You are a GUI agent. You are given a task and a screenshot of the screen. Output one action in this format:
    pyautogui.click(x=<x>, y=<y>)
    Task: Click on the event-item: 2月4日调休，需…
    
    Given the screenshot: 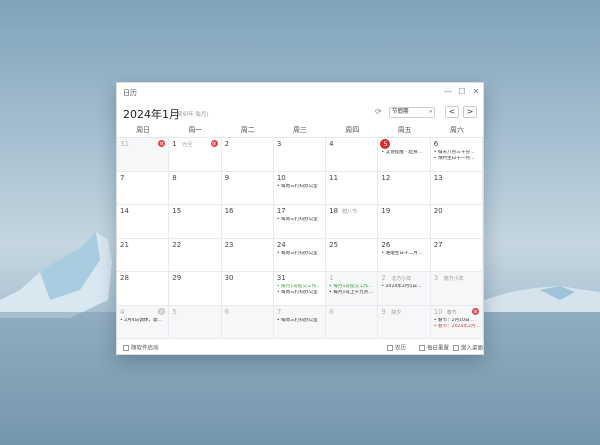 What is the action you would take?
    pyautogui.click(x=143, y=321)
    